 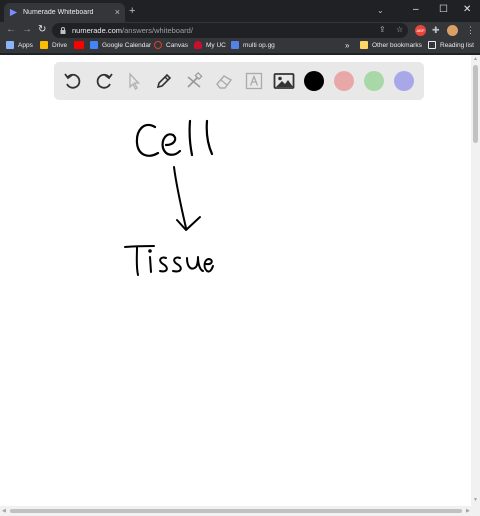 I want to click on other-bookmarks: Other bookmarks, so click(x=391, y=45).